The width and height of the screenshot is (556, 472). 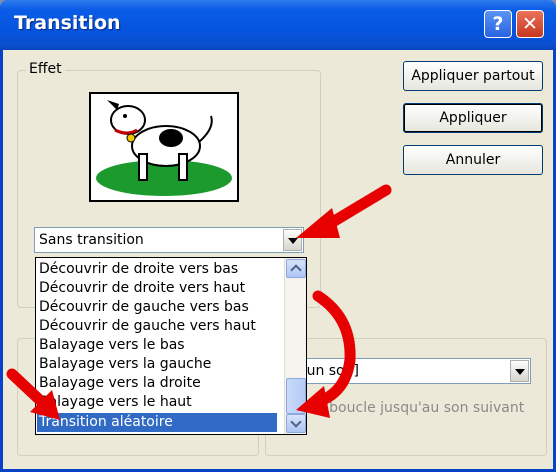 I want to click on chevron-up-icon, so click(x=296, y=268).